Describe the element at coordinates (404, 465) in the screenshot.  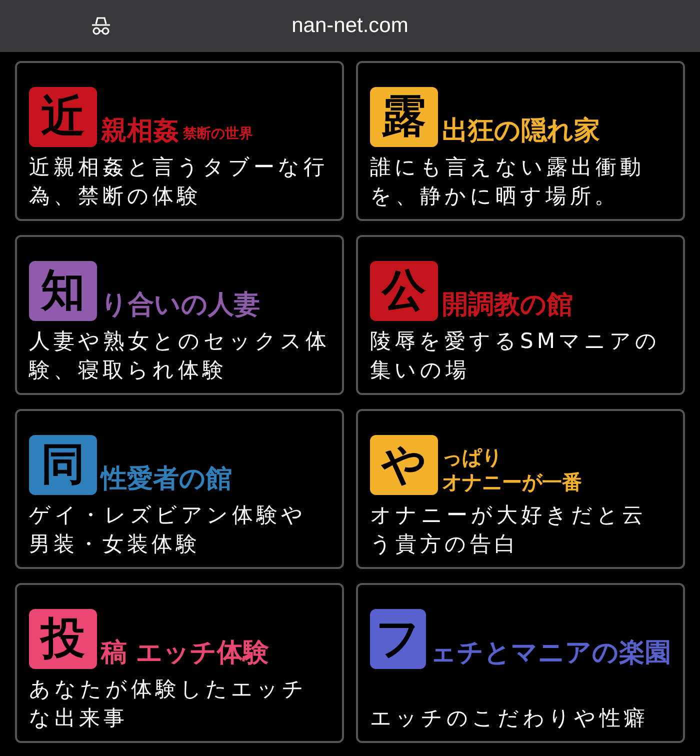
I see `banner-initial: や` at that location.